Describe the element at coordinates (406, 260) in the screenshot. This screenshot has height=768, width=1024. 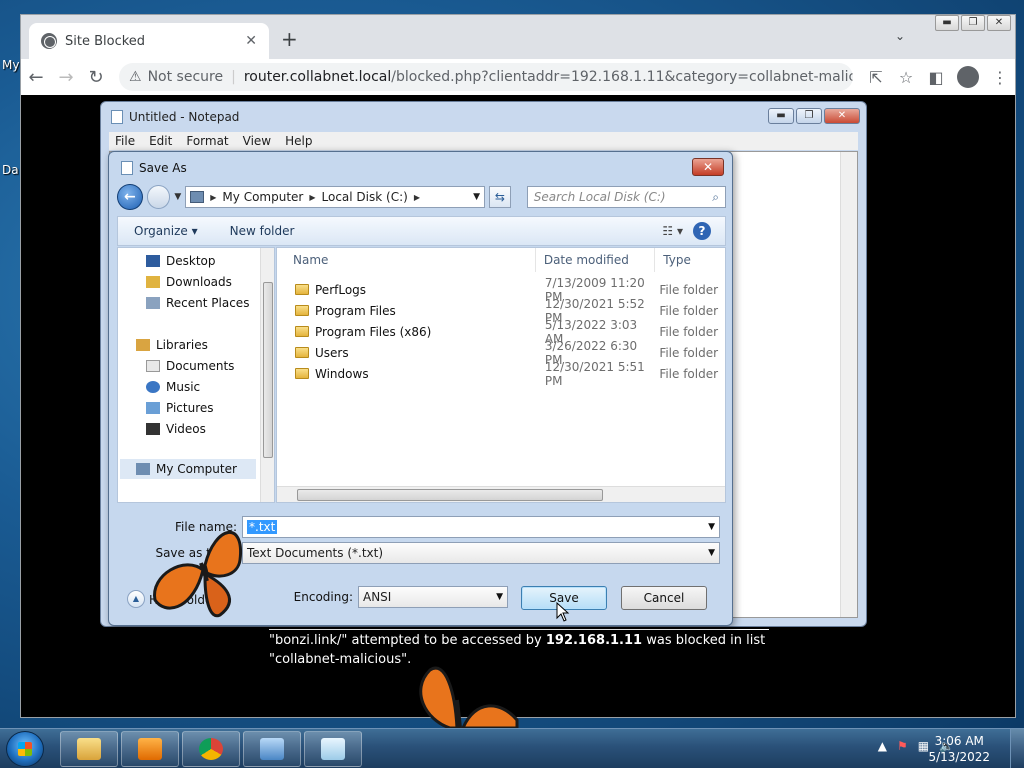
I see `column-name: Name` at that location.